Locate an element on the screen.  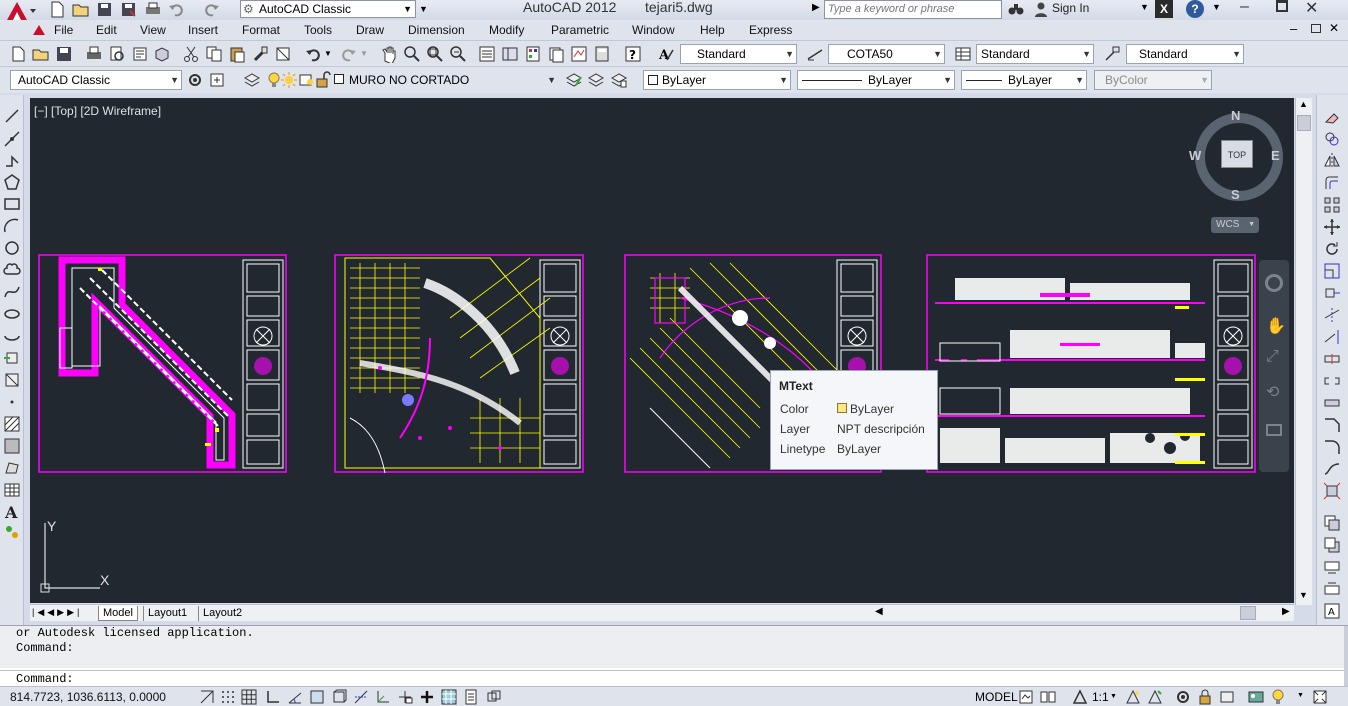
mirror-icon is located at coordinates (1332, 161).